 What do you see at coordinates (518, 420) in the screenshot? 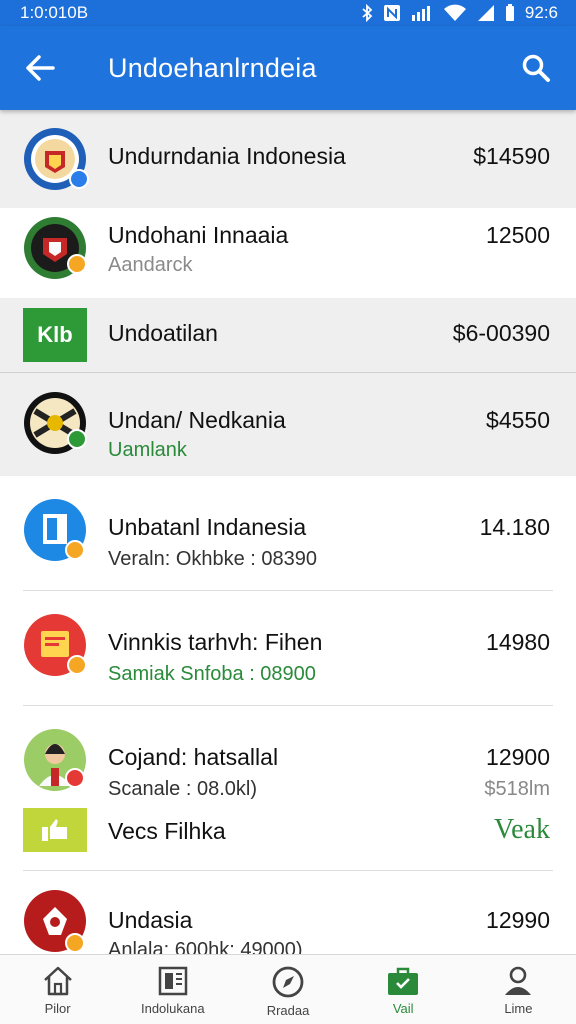
I see `item-value: $4550` at bounding box center [518, 420].